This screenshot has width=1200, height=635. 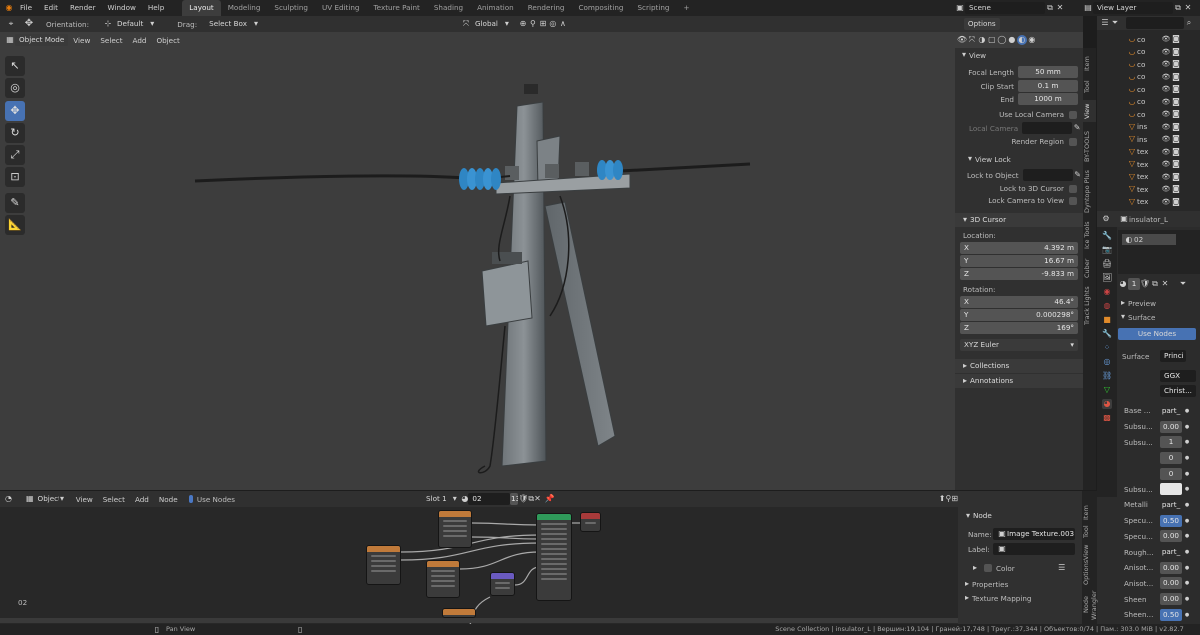 What do you see at coordinates (1088, 532) in the screenshot?
I see `node-tab-tool: Tool` at bounding box center [1088, 532].